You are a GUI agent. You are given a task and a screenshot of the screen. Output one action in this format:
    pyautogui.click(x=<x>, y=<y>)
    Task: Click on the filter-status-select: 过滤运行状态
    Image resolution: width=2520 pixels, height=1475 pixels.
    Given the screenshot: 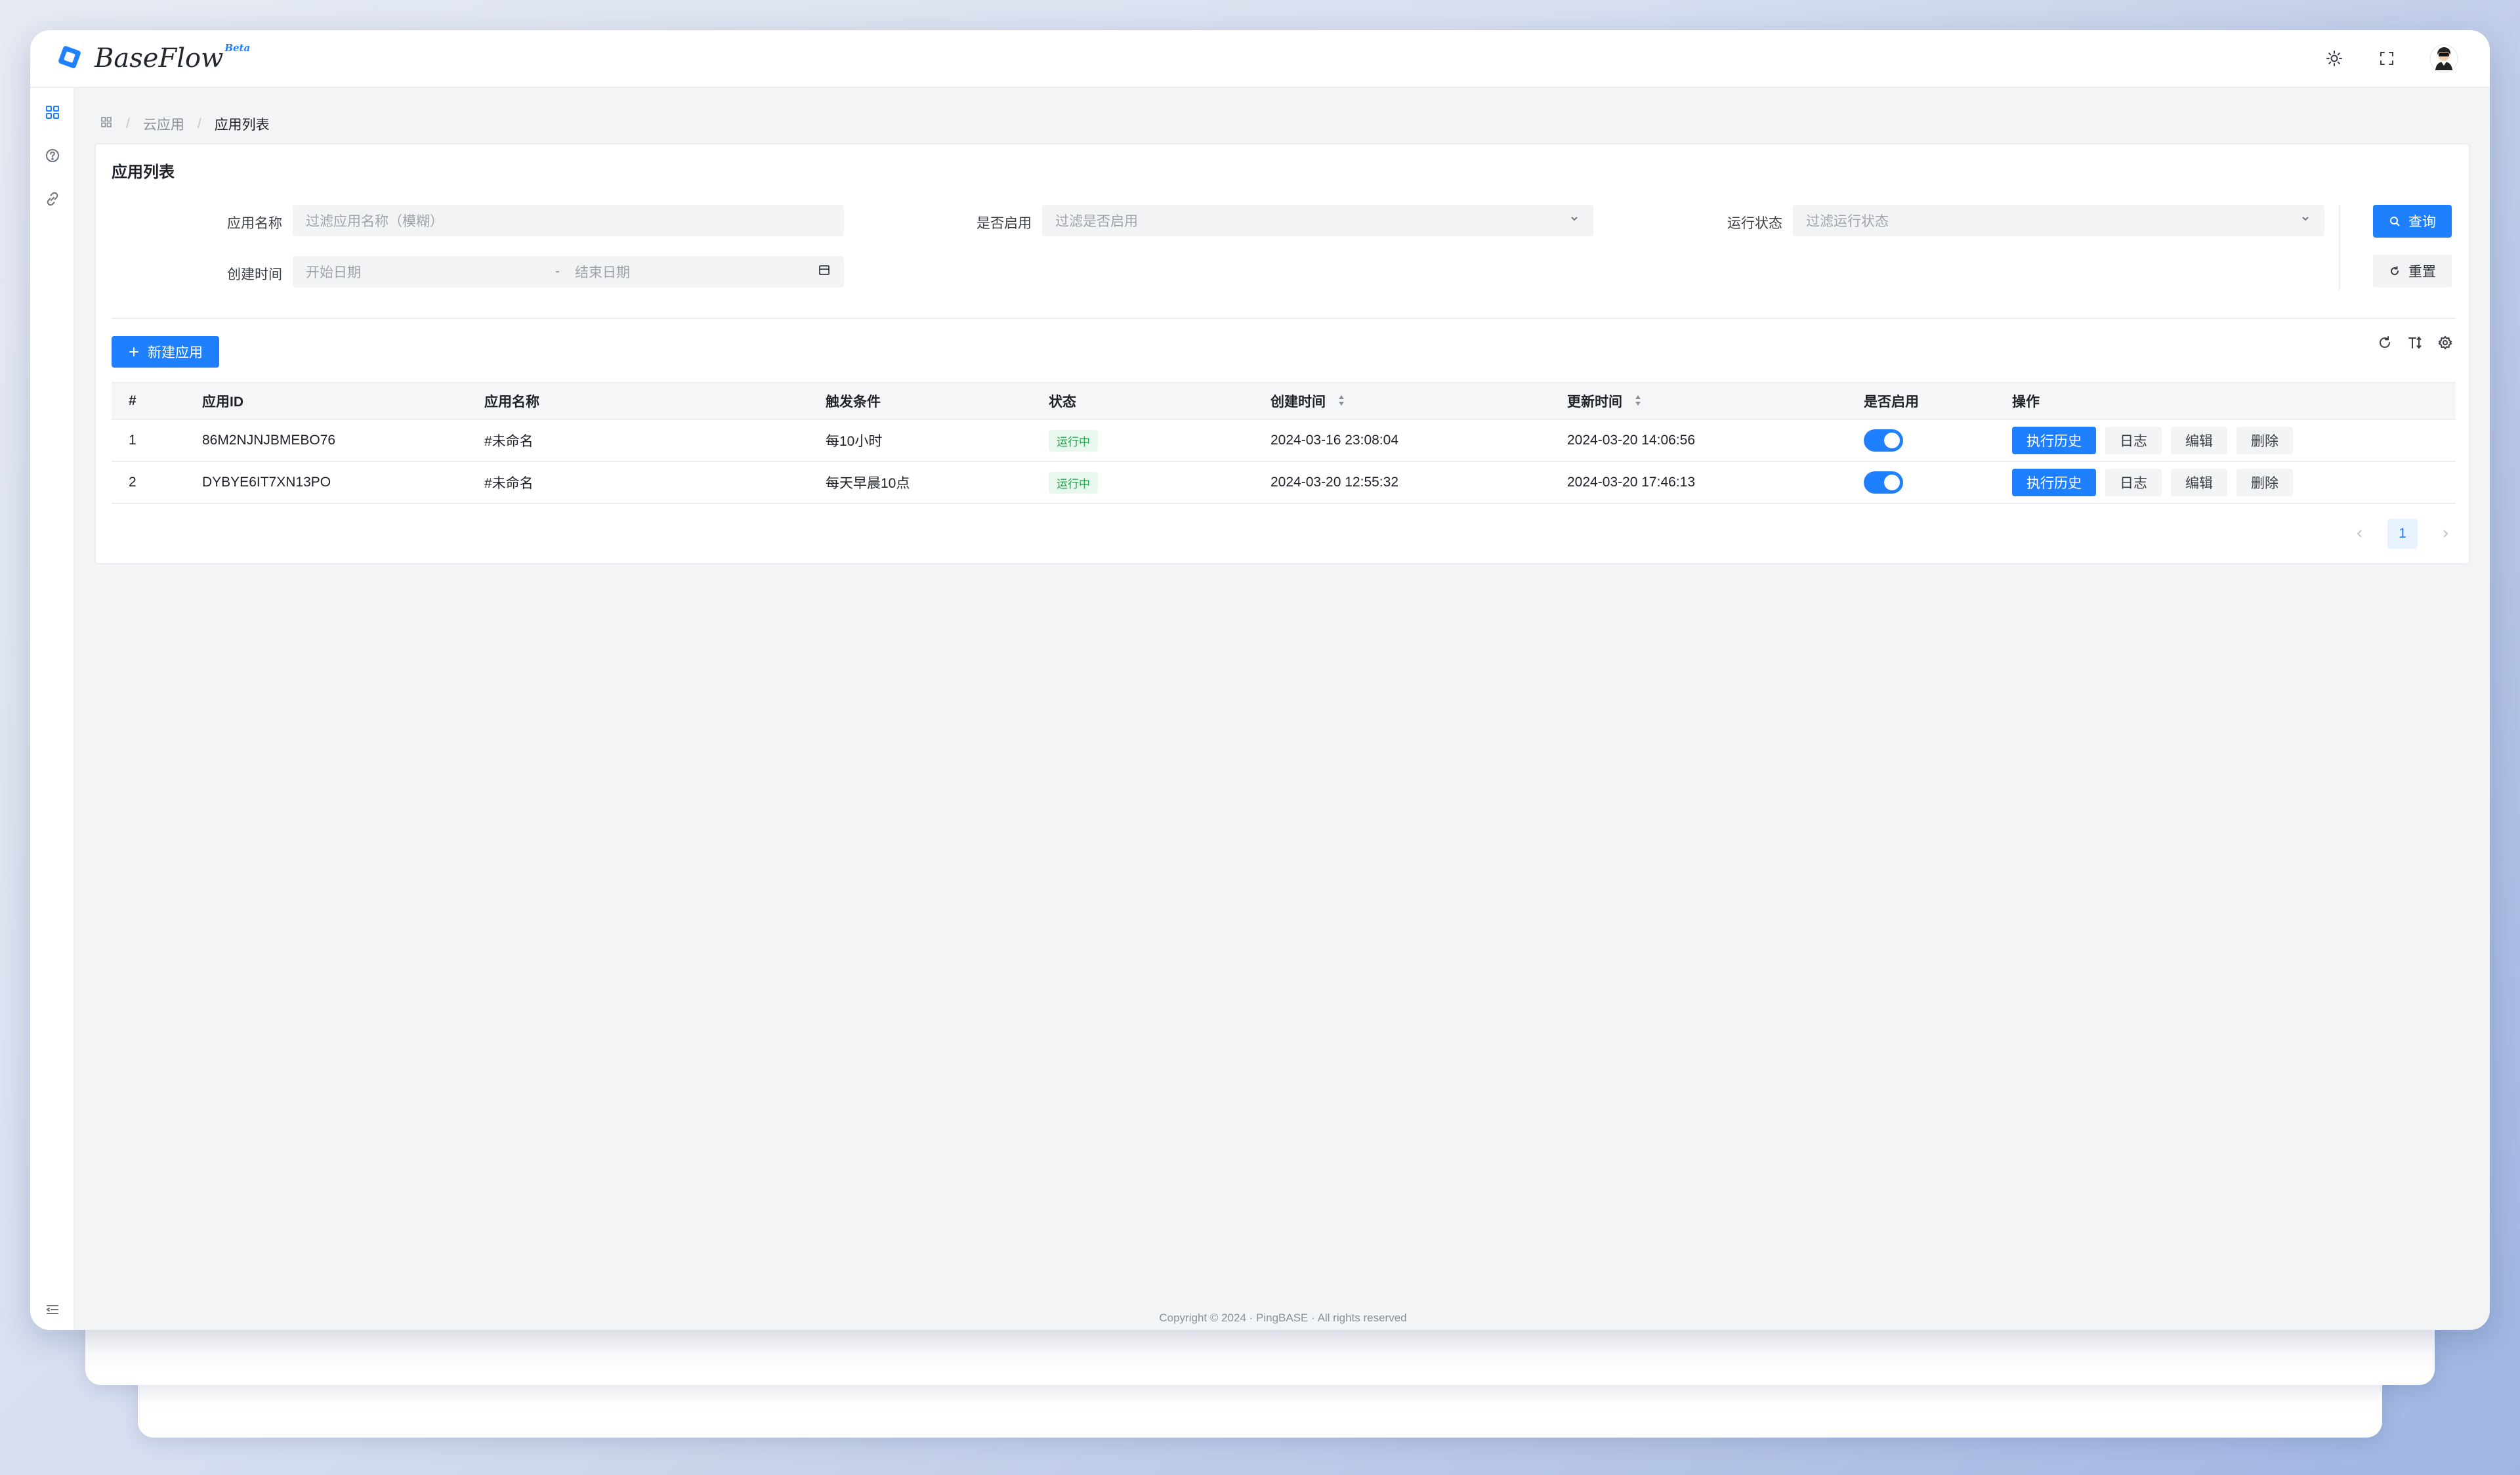 What is the action you would take?
    pyautogui.click(x=2058, y=220)
    